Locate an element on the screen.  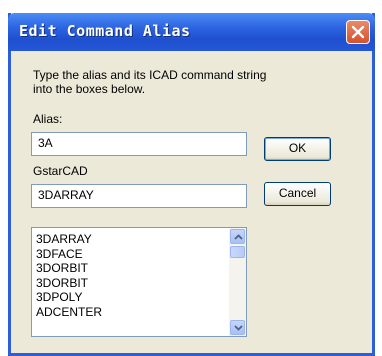
scroll-up-button is located at coordinates (237, 236).